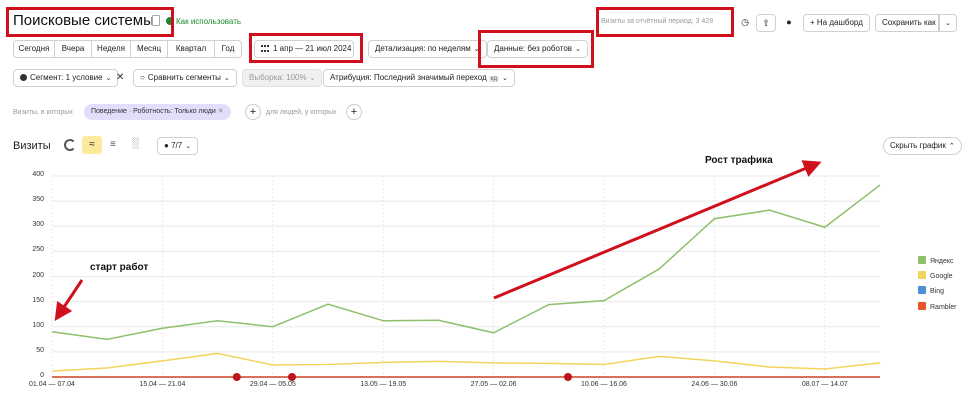 The height and width of the screenshot is (419, 970). Describe the element at coordinates (228, 49) in the screenshot. I see `period-year: Год` at that location.